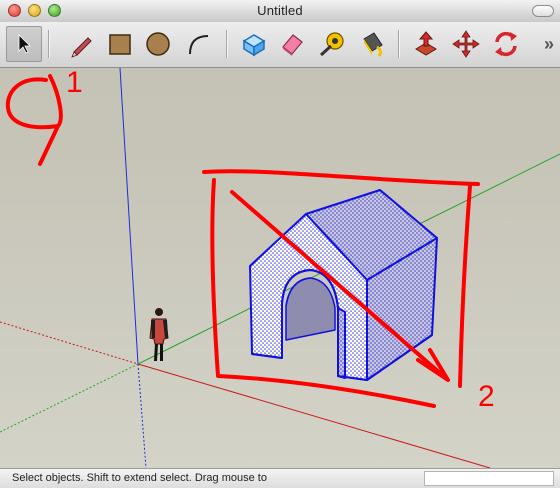  What do you see at coordinates (486, 396) in the screenshot?
I see `annotation-label-2: 2` at bounding box center [486, 396].